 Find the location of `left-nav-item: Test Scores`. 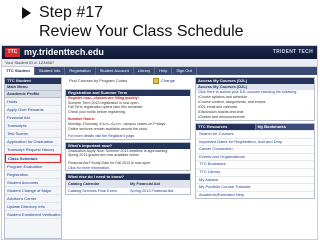

left-nav-item: Test Scores is located at coordinates (33, 134).